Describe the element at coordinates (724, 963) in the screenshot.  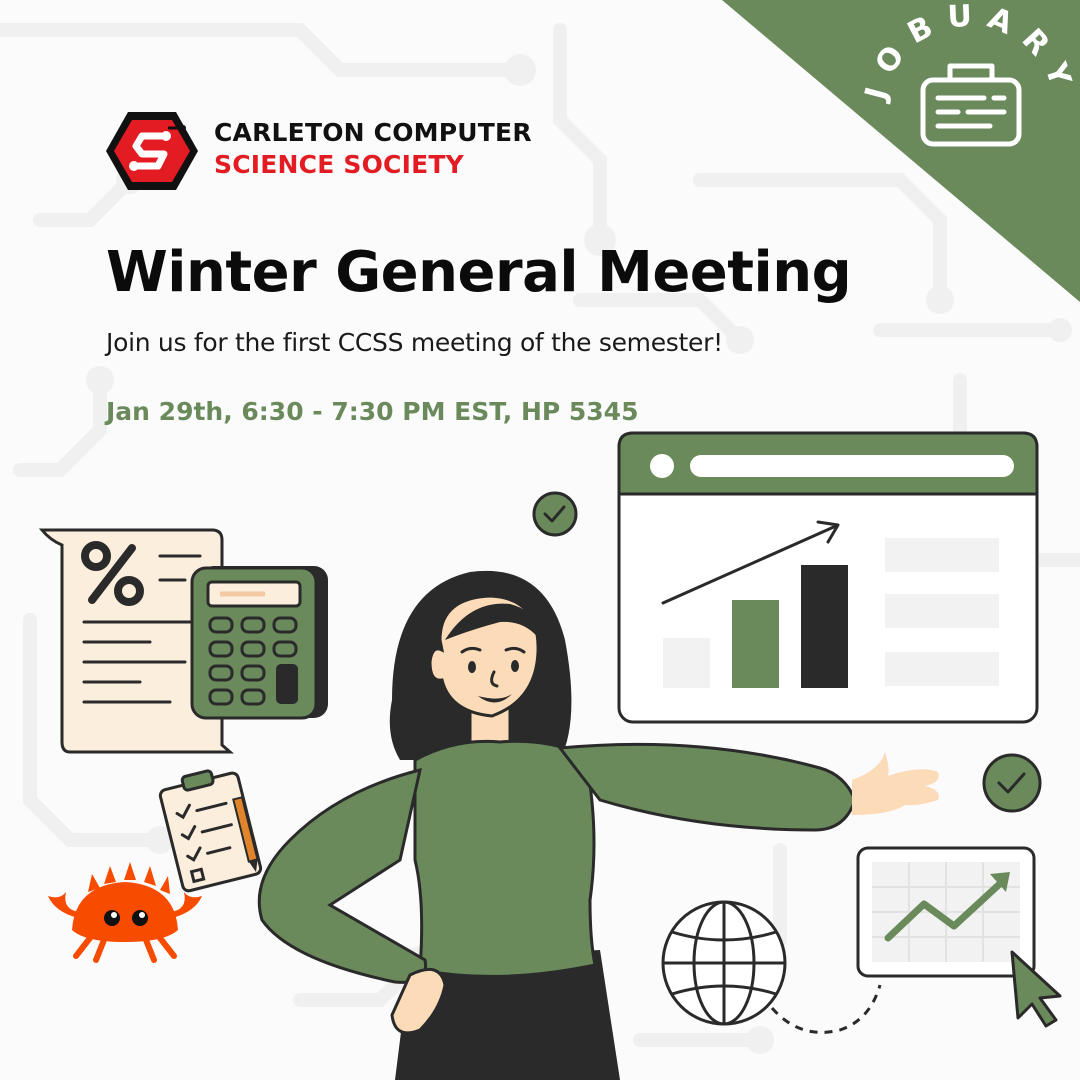
I see `globe-icon` at that location.